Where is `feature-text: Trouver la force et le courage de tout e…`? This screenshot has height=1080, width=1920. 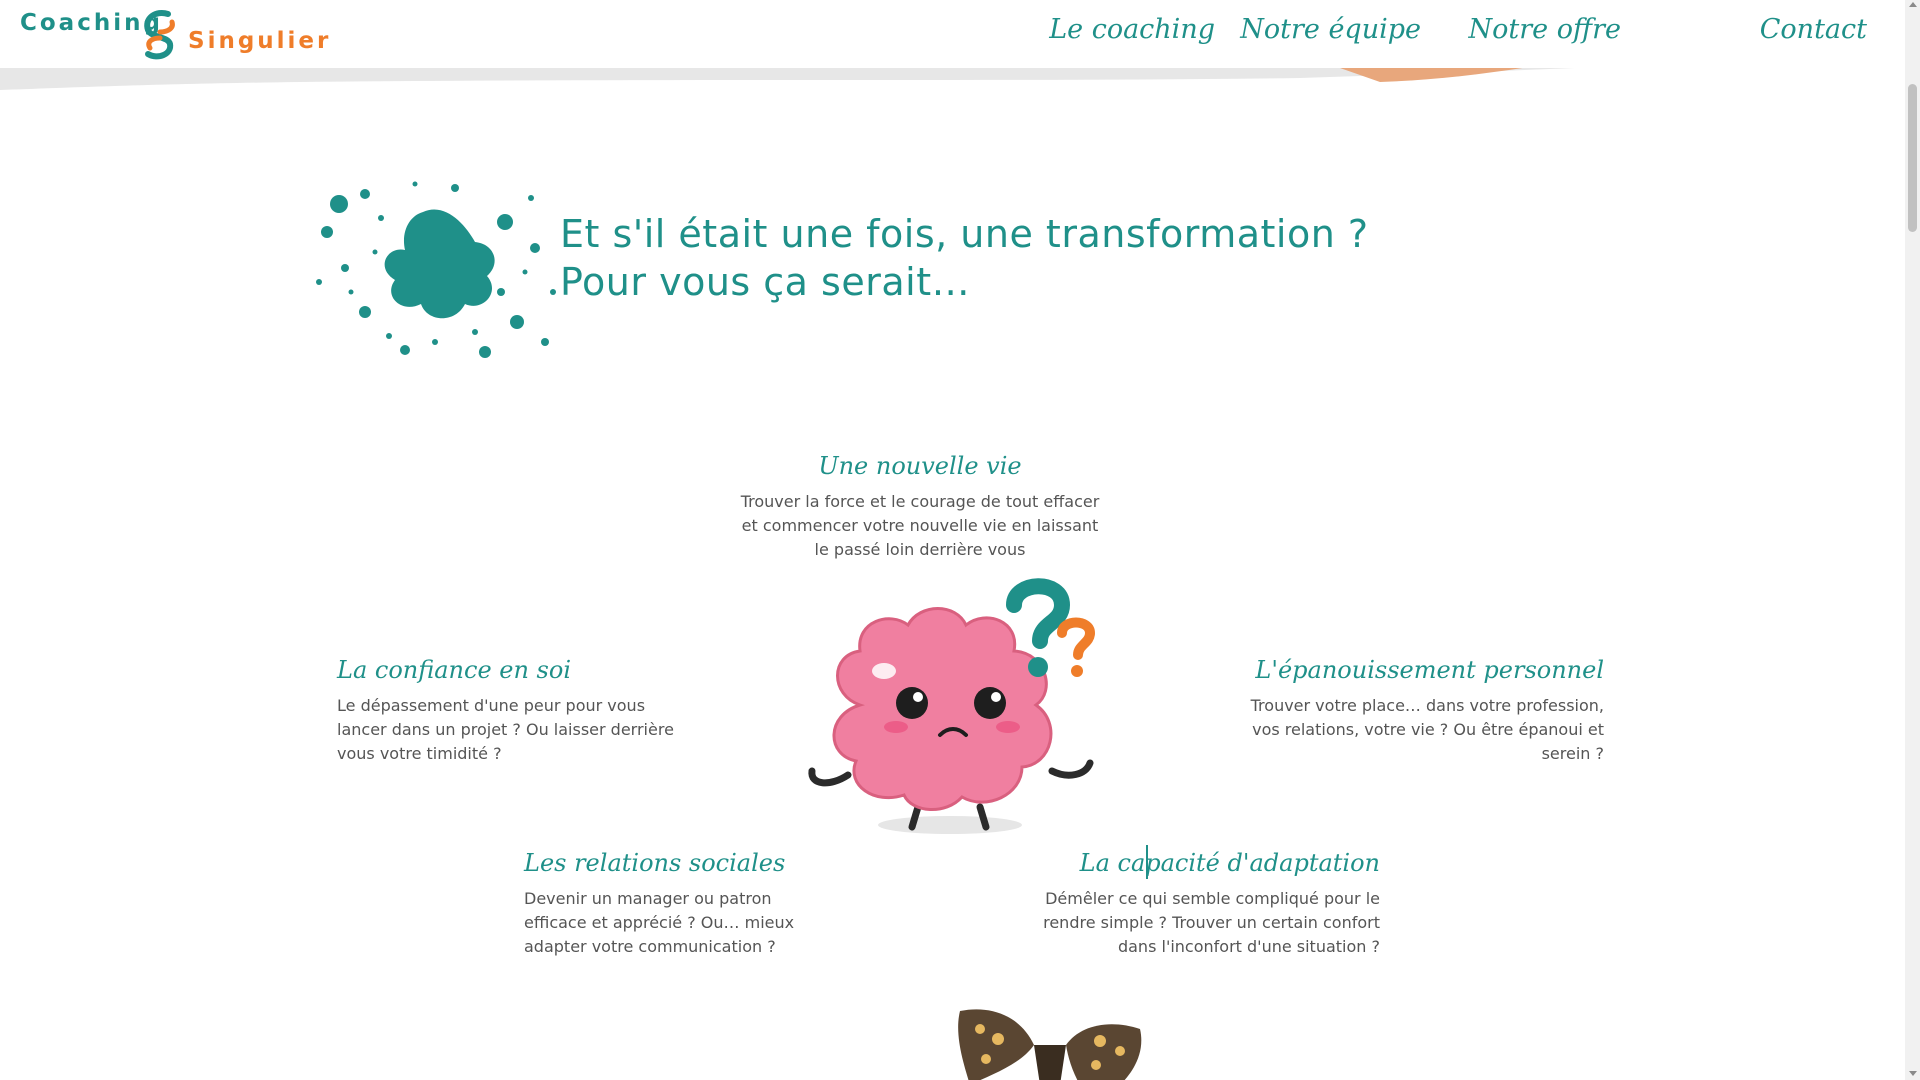 feature-text: Trouver la force et le courage de tout e… is located at coordinates (920, 525).